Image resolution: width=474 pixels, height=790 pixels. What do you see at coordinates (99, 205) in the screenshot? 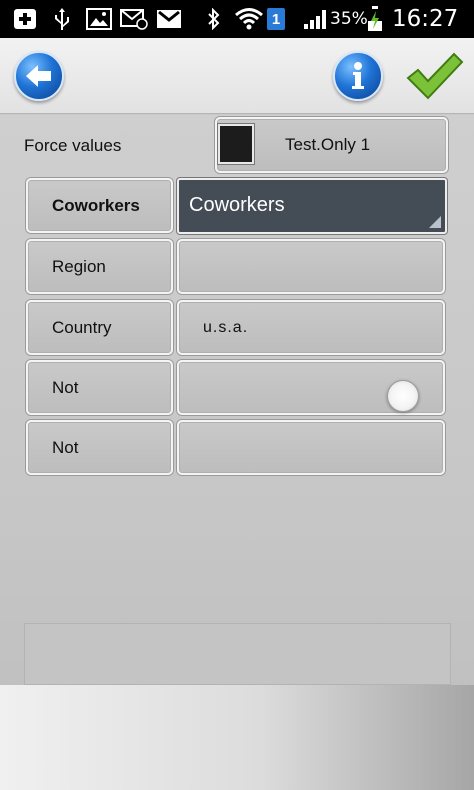
I see `row-label-coworkers: Coworkers` at bounding box center [99, 205].